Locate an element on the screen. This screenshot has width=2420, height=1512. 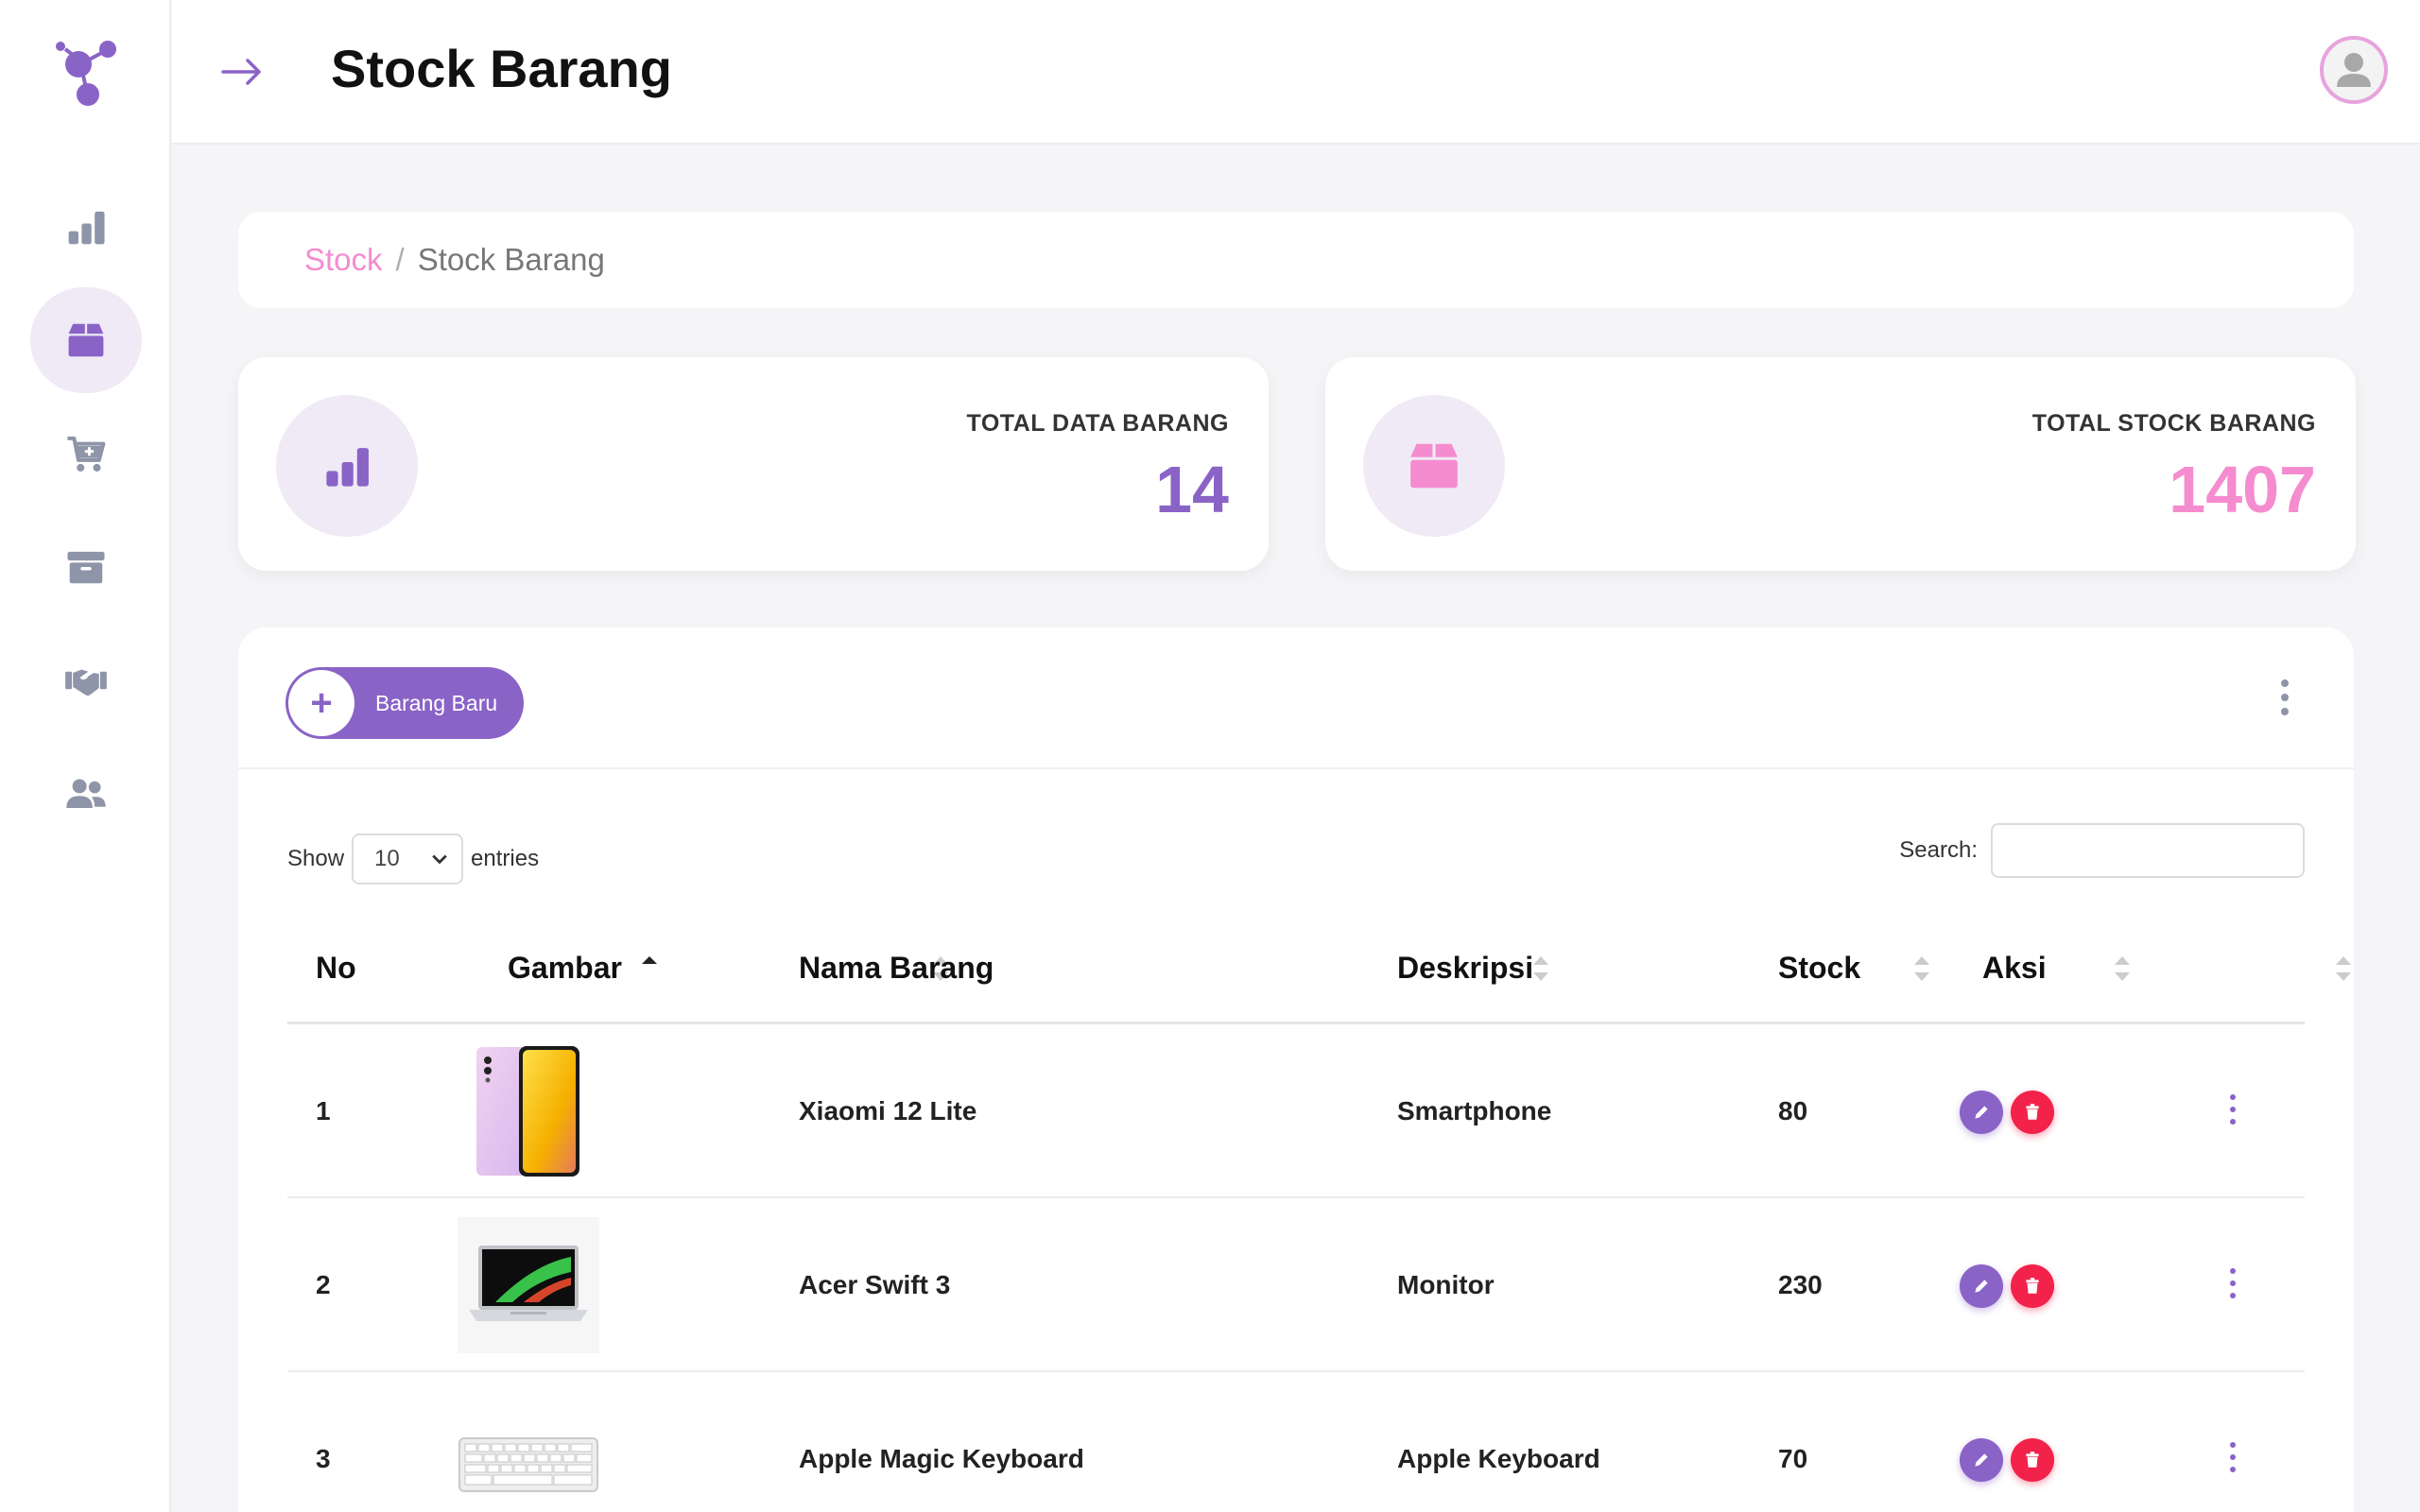
handshake-icon is located at coordinates (86, 682).